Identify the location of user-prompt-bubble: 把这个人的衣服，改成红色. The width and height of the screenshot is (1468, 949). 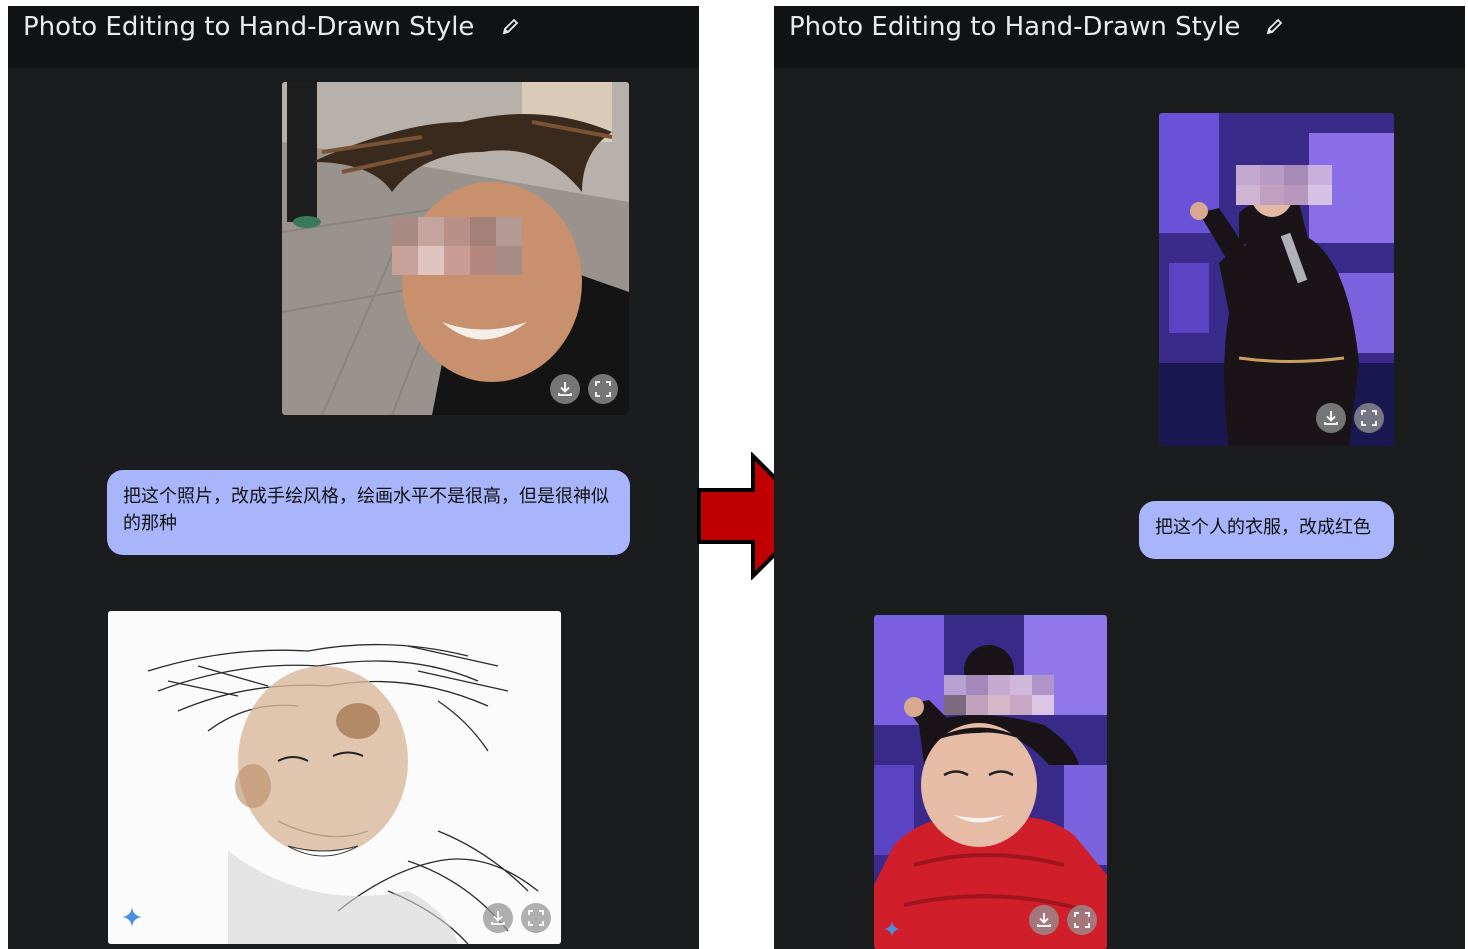
(1266, 530).